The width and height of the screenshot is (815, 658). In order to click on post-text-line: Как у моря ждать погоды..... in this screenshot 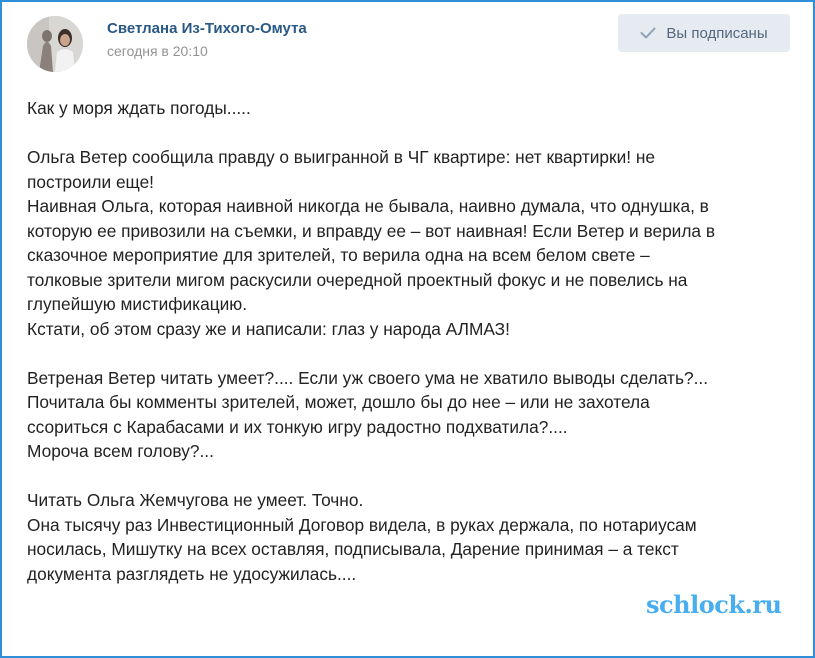, I will do `click(139, 108)`.